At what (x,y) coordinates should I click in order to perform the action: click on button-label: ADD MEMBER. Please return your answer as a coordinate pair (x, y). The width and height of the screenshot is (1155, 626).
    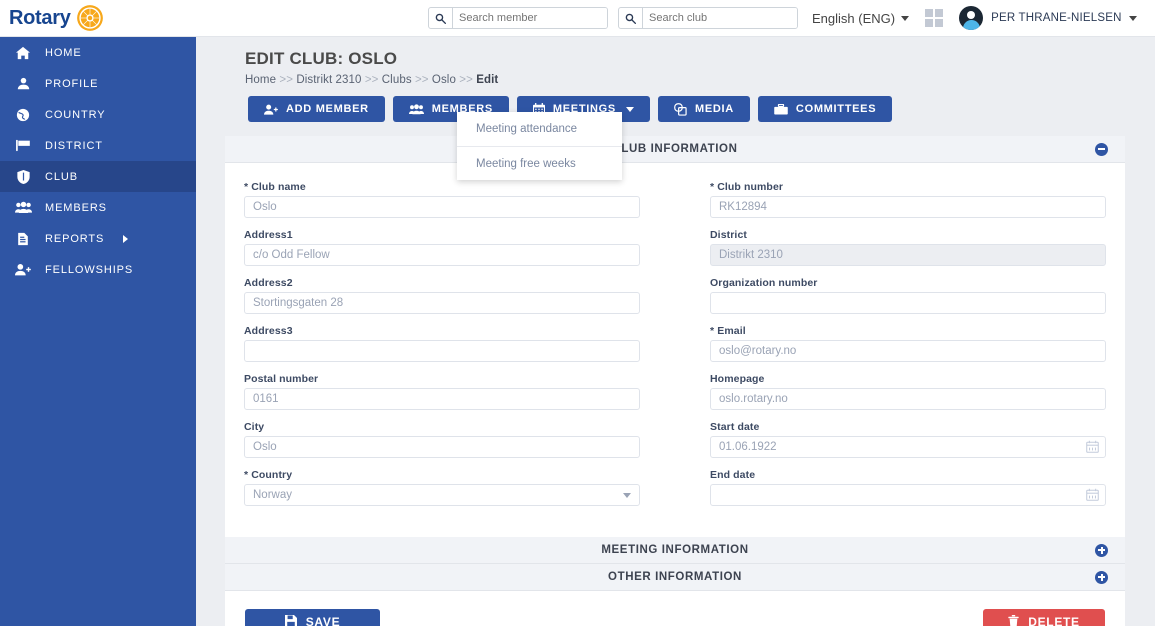
    Looking at the image, I should click on (327, 109).